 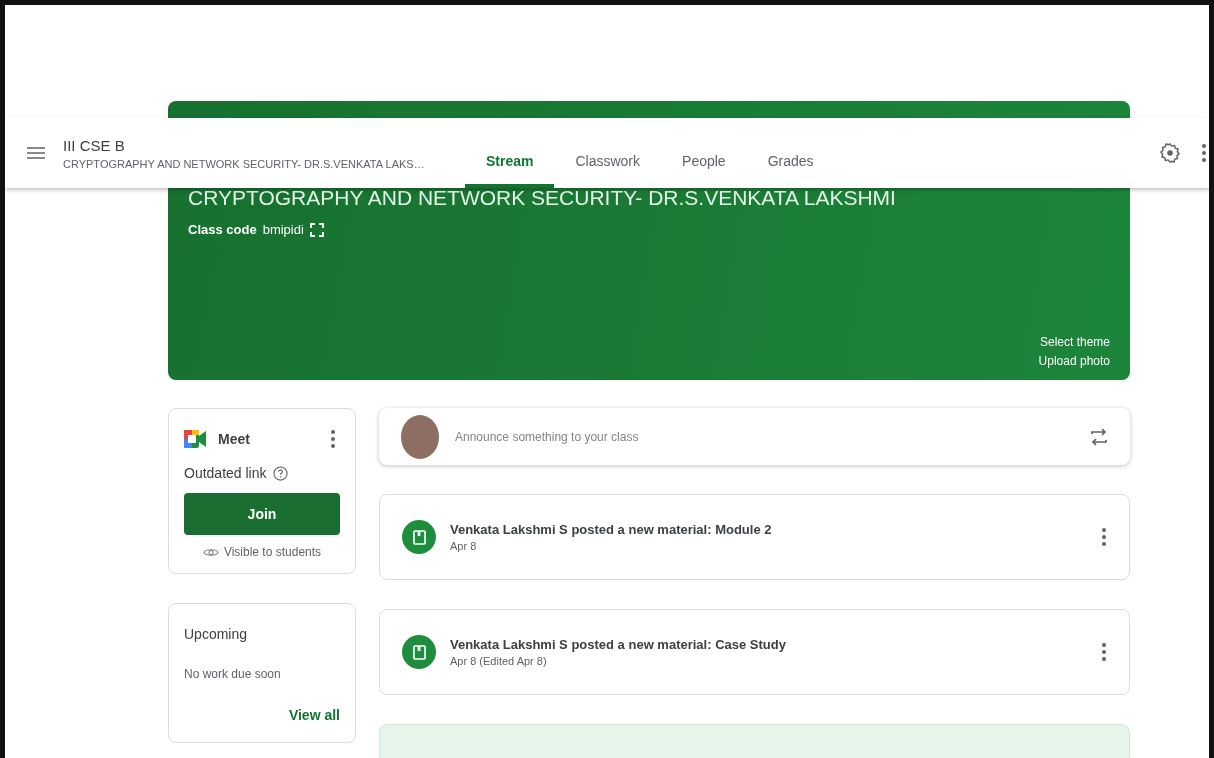 What do you see at coordinates (210, 552) in the screenshot?
I see `eye-icon` at bounding box center [210, 552].